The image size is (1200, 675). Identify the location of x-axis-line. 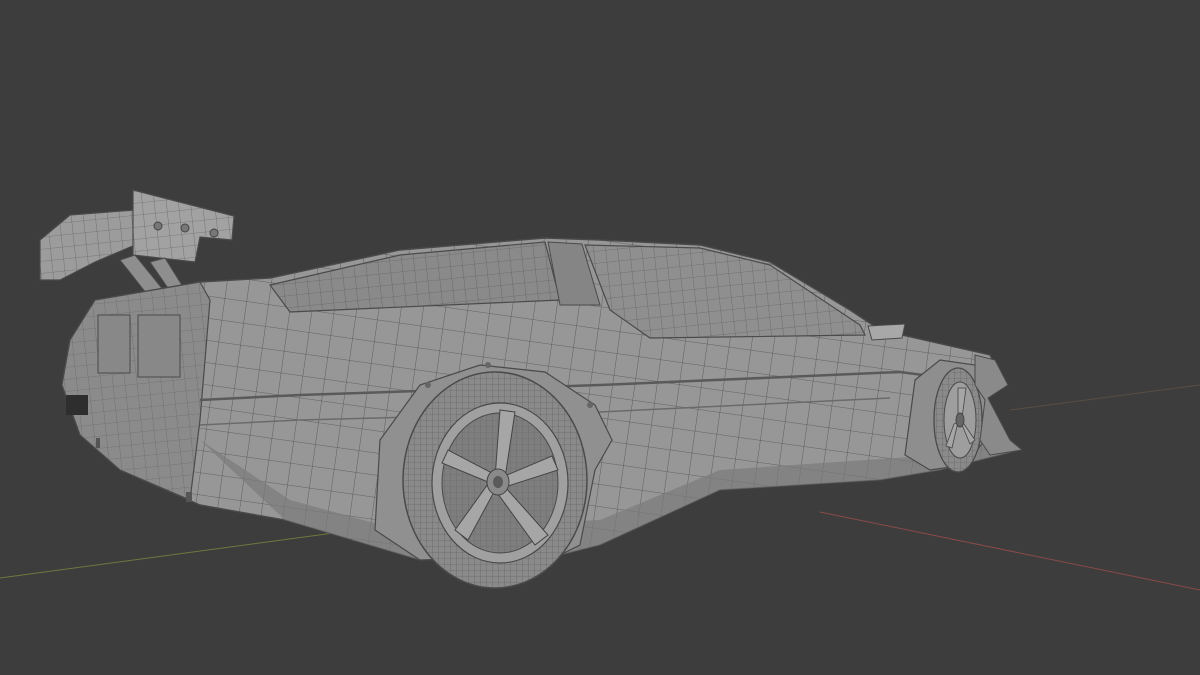
(1009, 551).